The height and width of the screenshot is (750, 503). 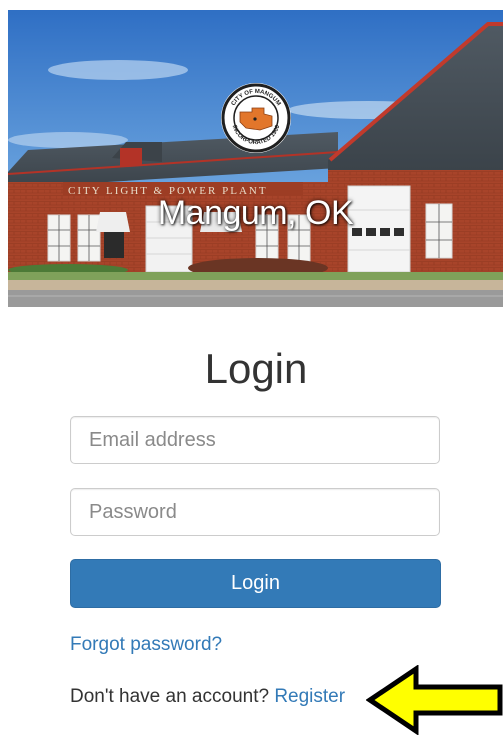 I want to click on arrow-left-icon, so click(x=434, y=700).